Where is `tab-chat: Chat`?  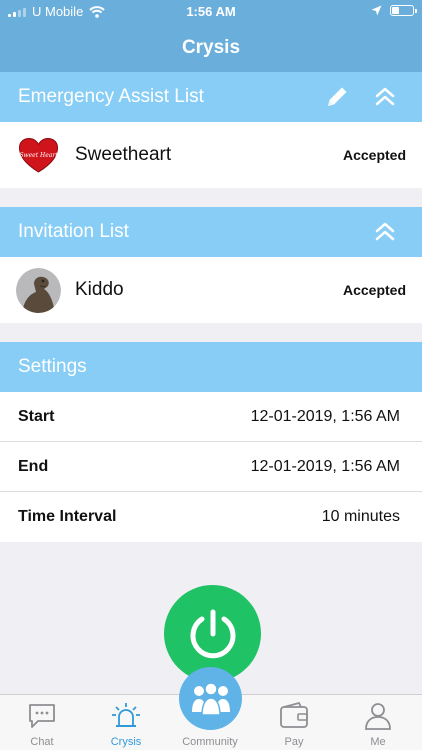 tab-chat: Chat is located at coordinates (42, 722).